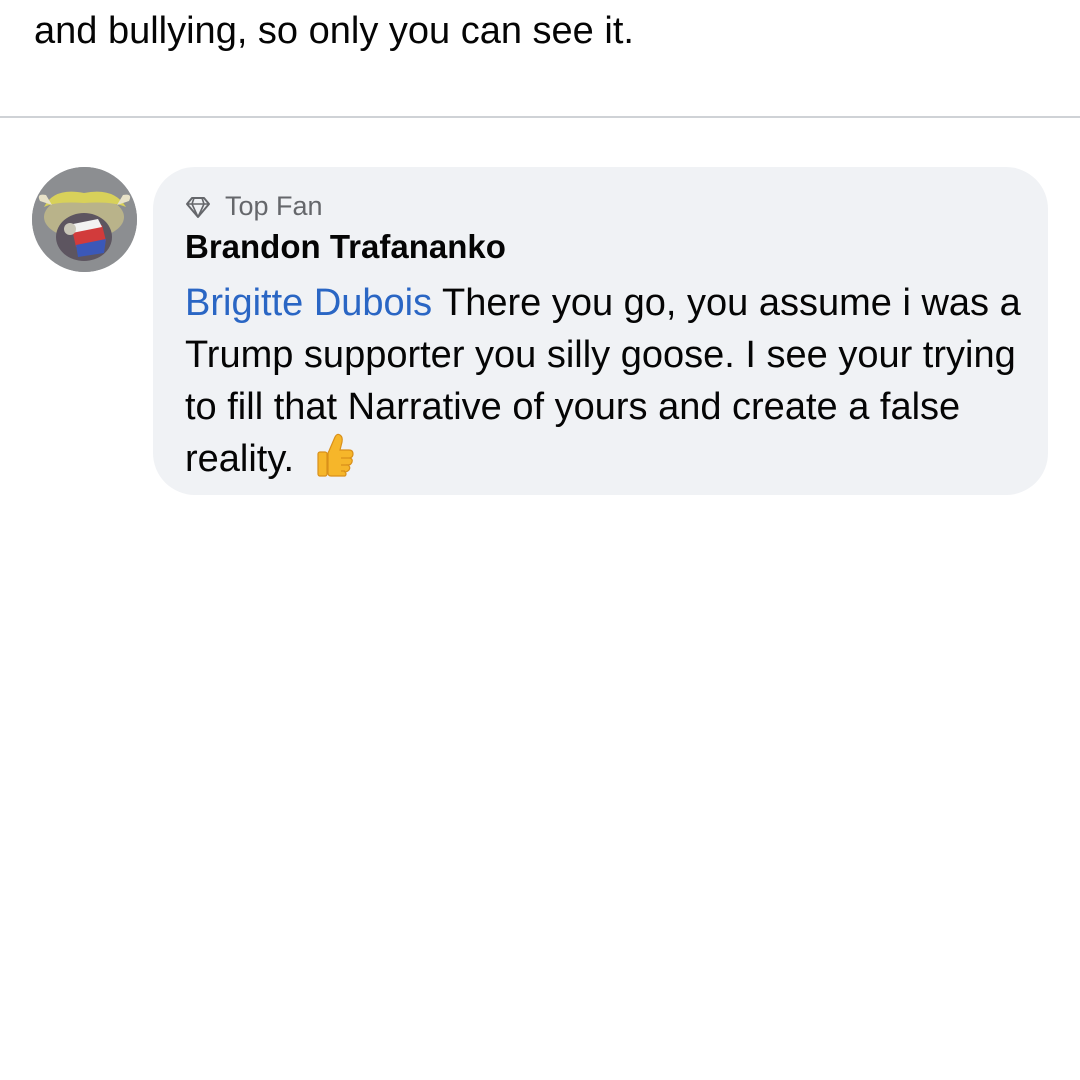 The width and height of the screenshot is (1080, 1080). What do you see at coordinates (606, 247) in the screenshot?
I see `comment-author: Brandon Trafananko` at bounding box center [606, 247].